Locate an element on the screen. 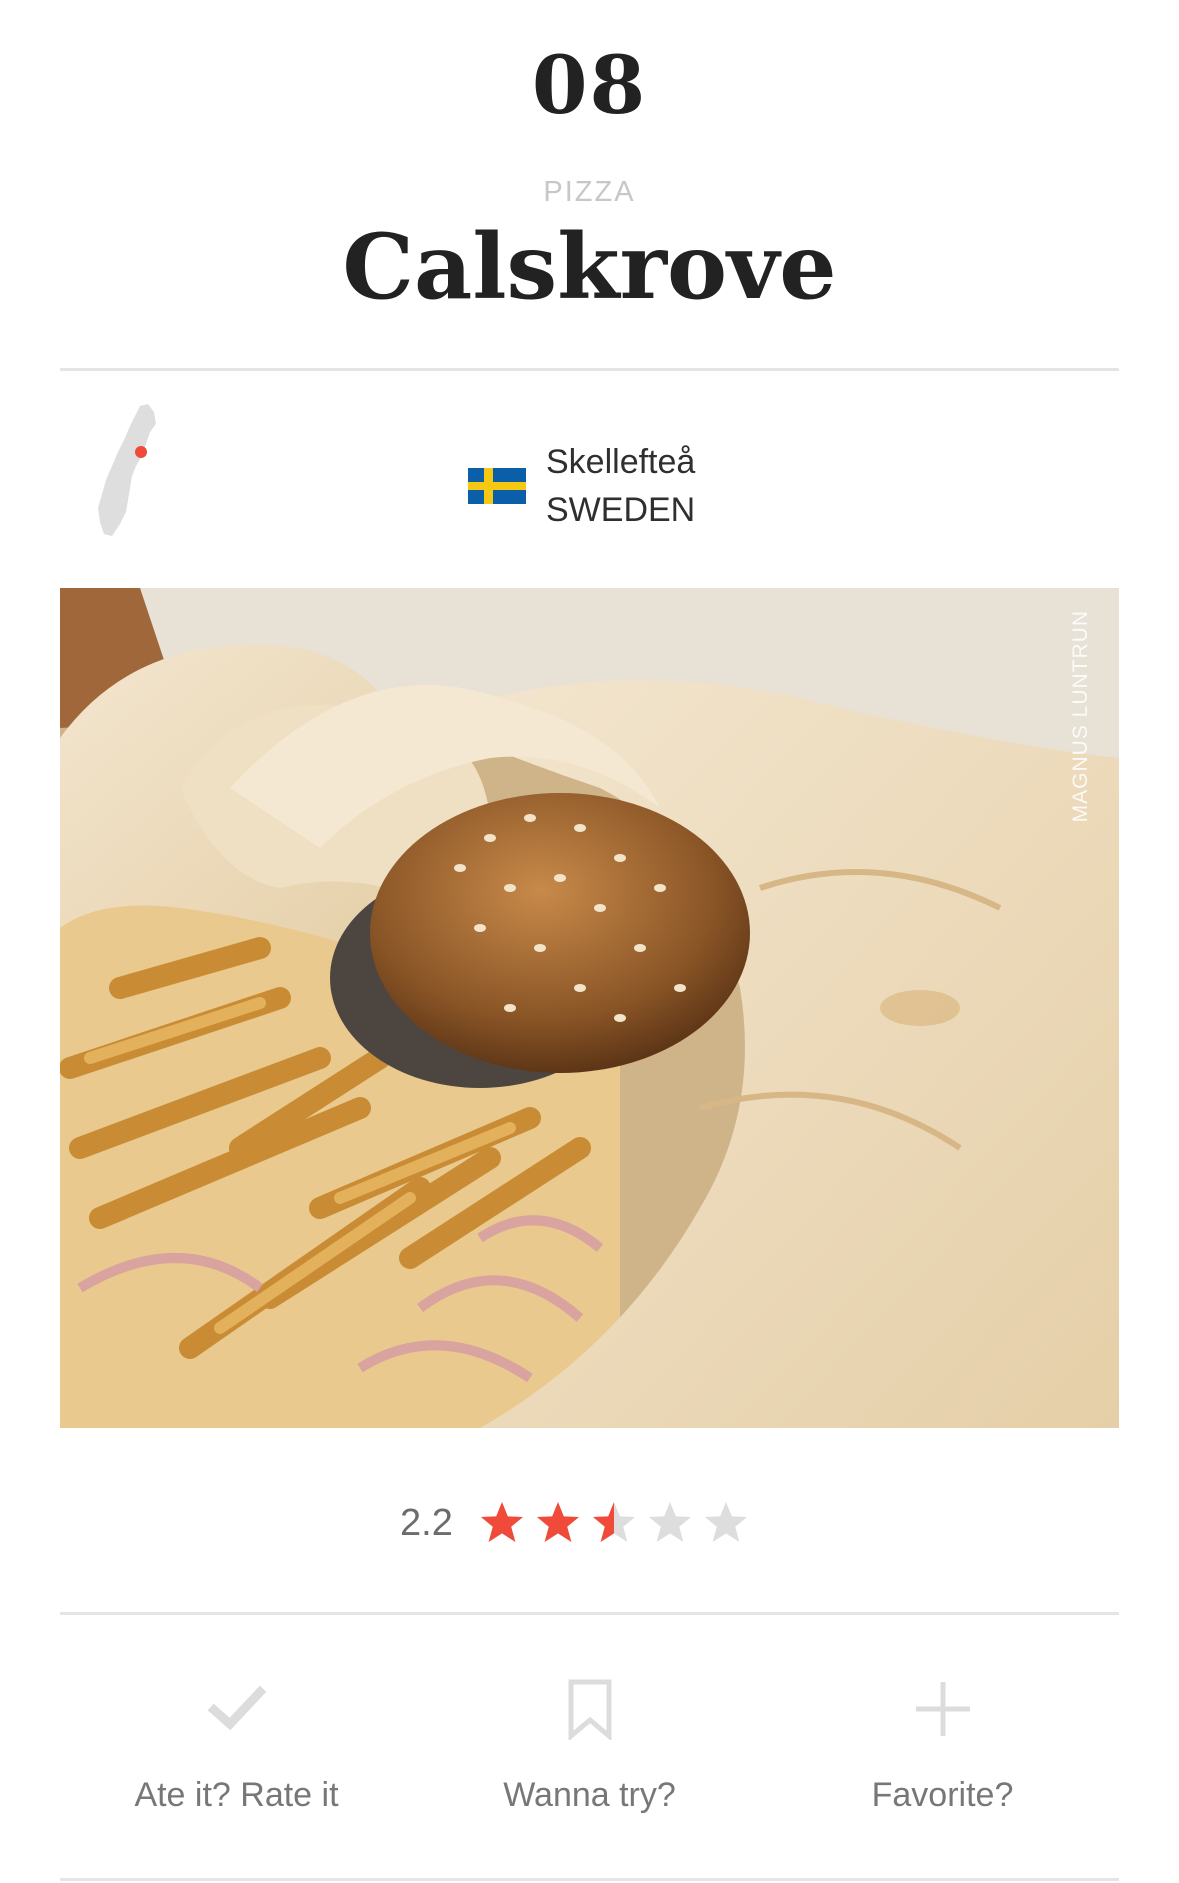  header-divider is located at coordinates (589, 369).